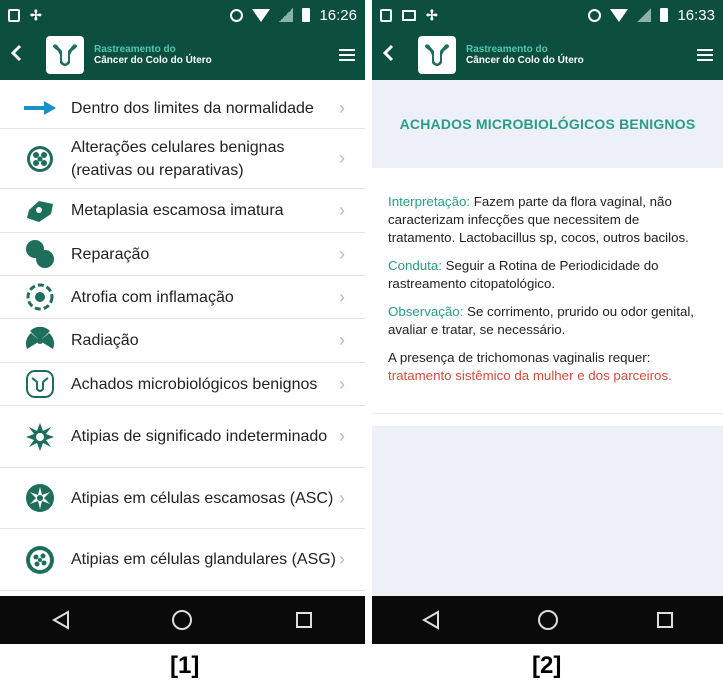  Describe the element at coordinates (40, 108) in the screenshot. I see `arrow-right-icon` at that location.